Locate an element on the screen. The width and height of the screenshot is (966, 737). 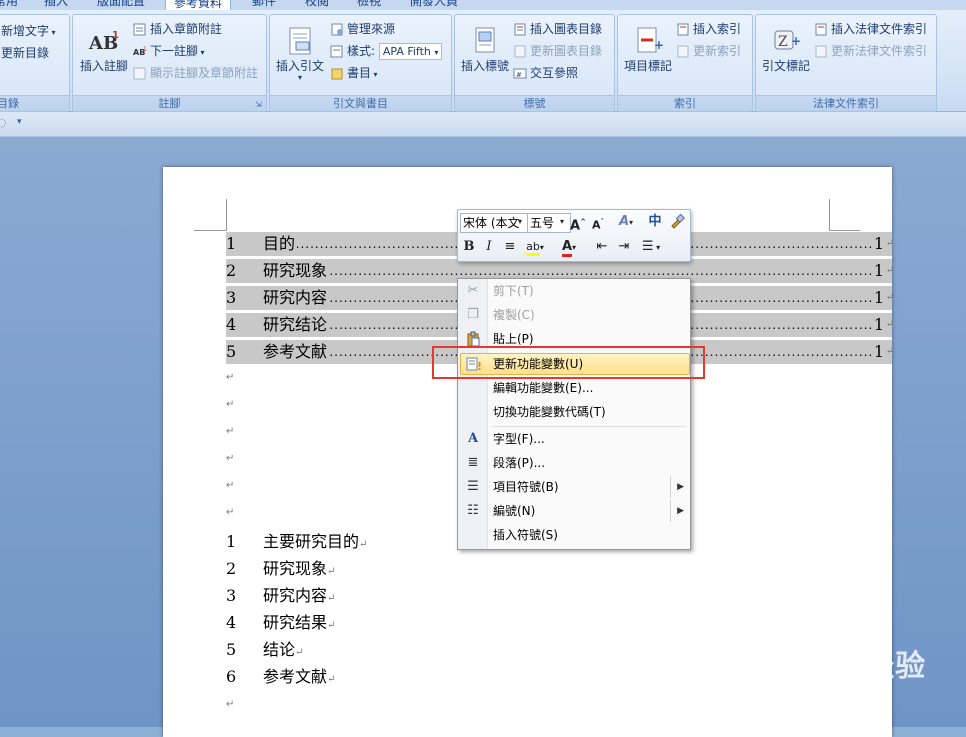
insert-citation-button: 插入引文 ▾ is located at coordinates (300, 53).